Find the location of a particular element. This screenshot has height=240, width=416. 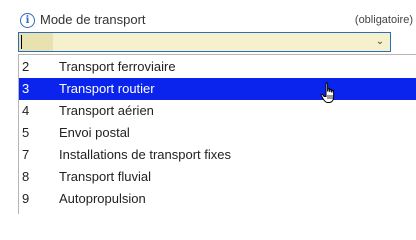

dropdown-option: 9 Autopropulsion is located at coordinates (217, 199).